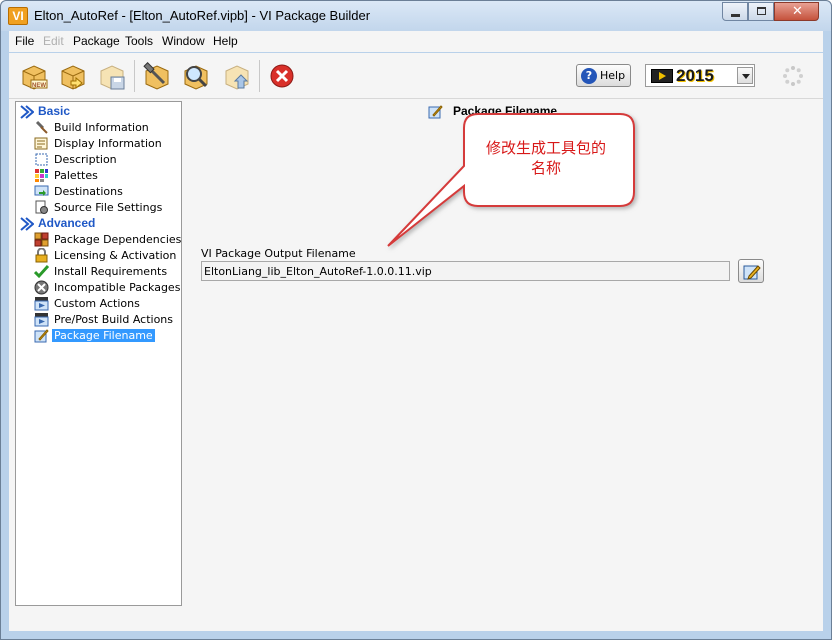 The width and height of the screenshot is (832, 640). I want to click on stop-icon, so click(282, 76).